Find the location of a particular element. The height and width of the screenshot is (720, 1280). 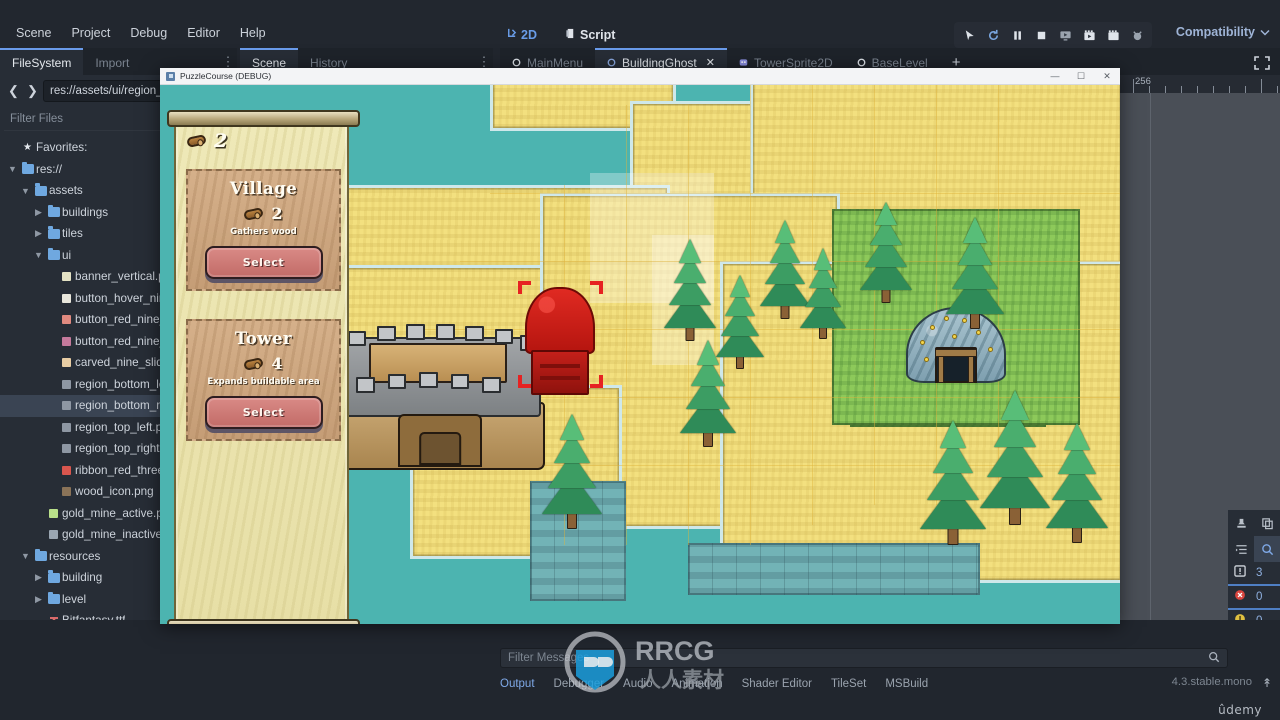

card-cost: 2 is located at coordinates (263, 213).